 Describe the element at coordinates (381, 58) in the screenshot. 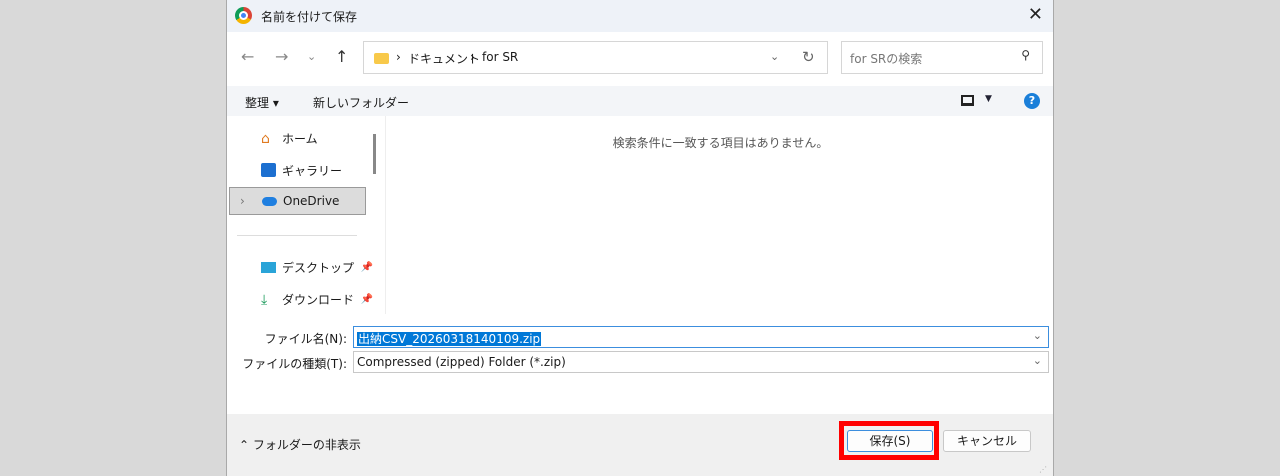

I see `folder-icon` at that location.